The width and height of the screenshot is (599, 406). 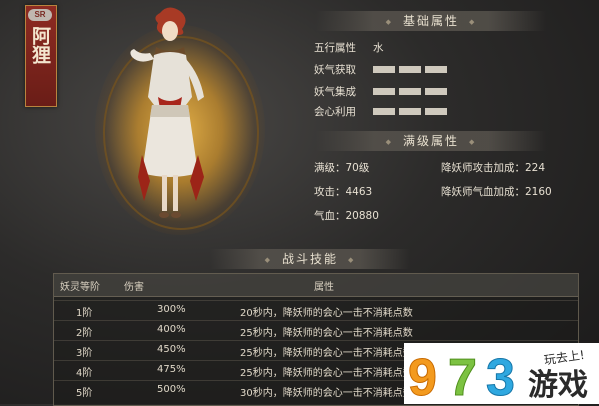 I want to click on svg-text: 7, so click(x=462, y=376).